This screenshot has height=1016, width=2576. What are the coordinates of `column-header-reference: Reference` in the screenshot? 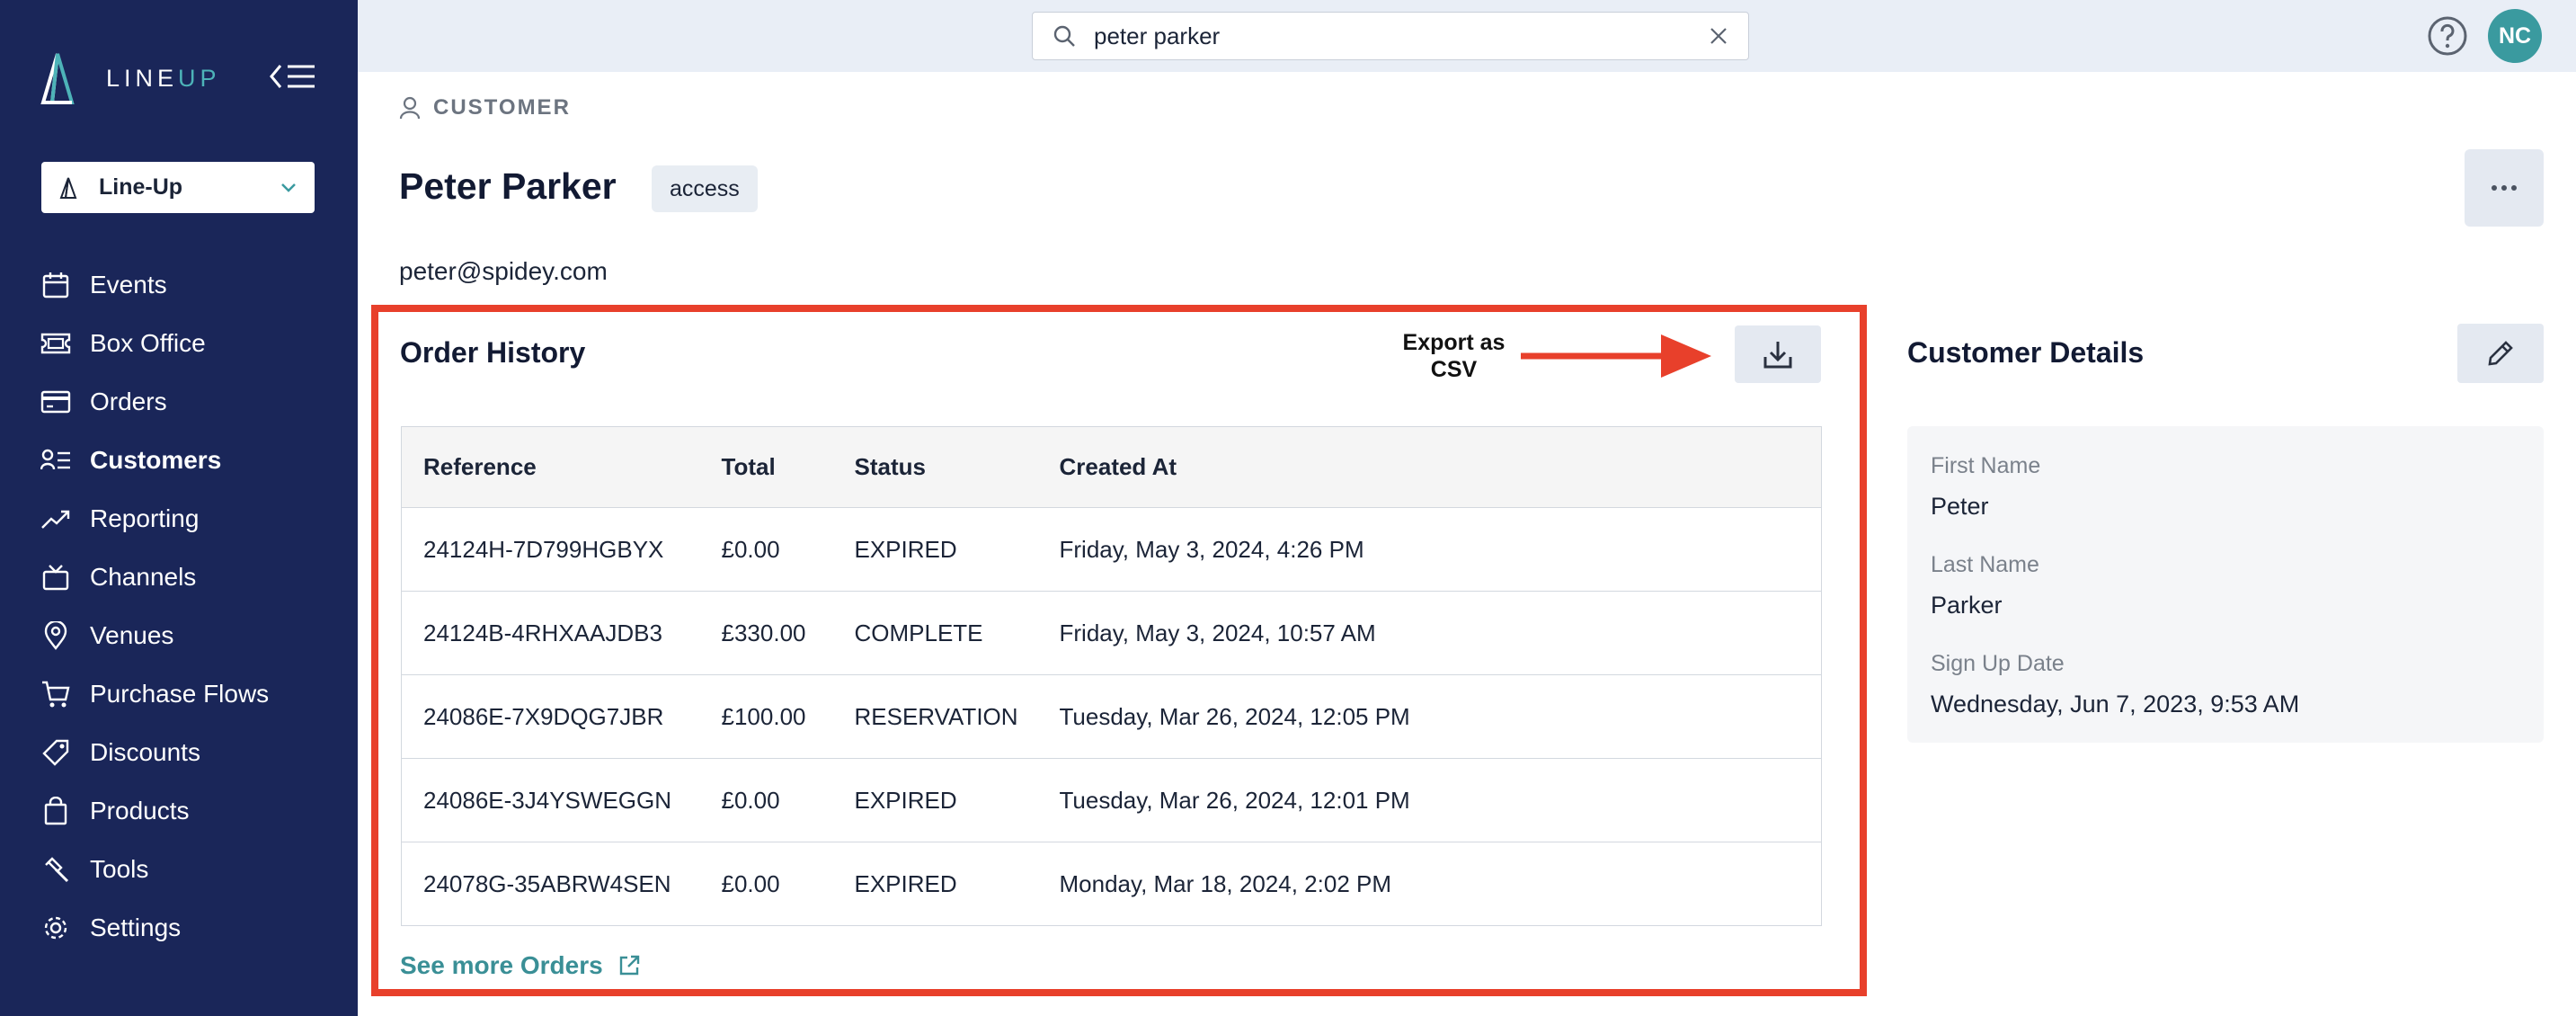 It's located at (550, 467).